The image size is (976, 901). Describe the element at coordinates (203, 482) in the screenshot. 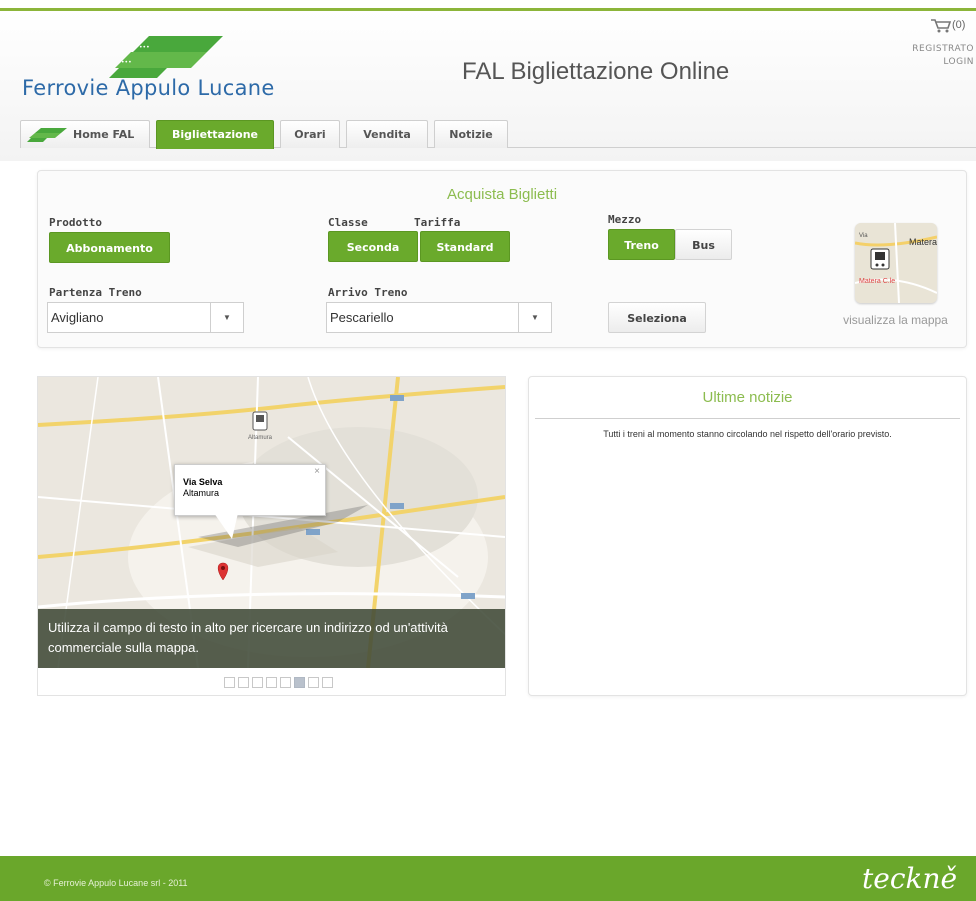

I see `popup-title: Via Selva` at that location.